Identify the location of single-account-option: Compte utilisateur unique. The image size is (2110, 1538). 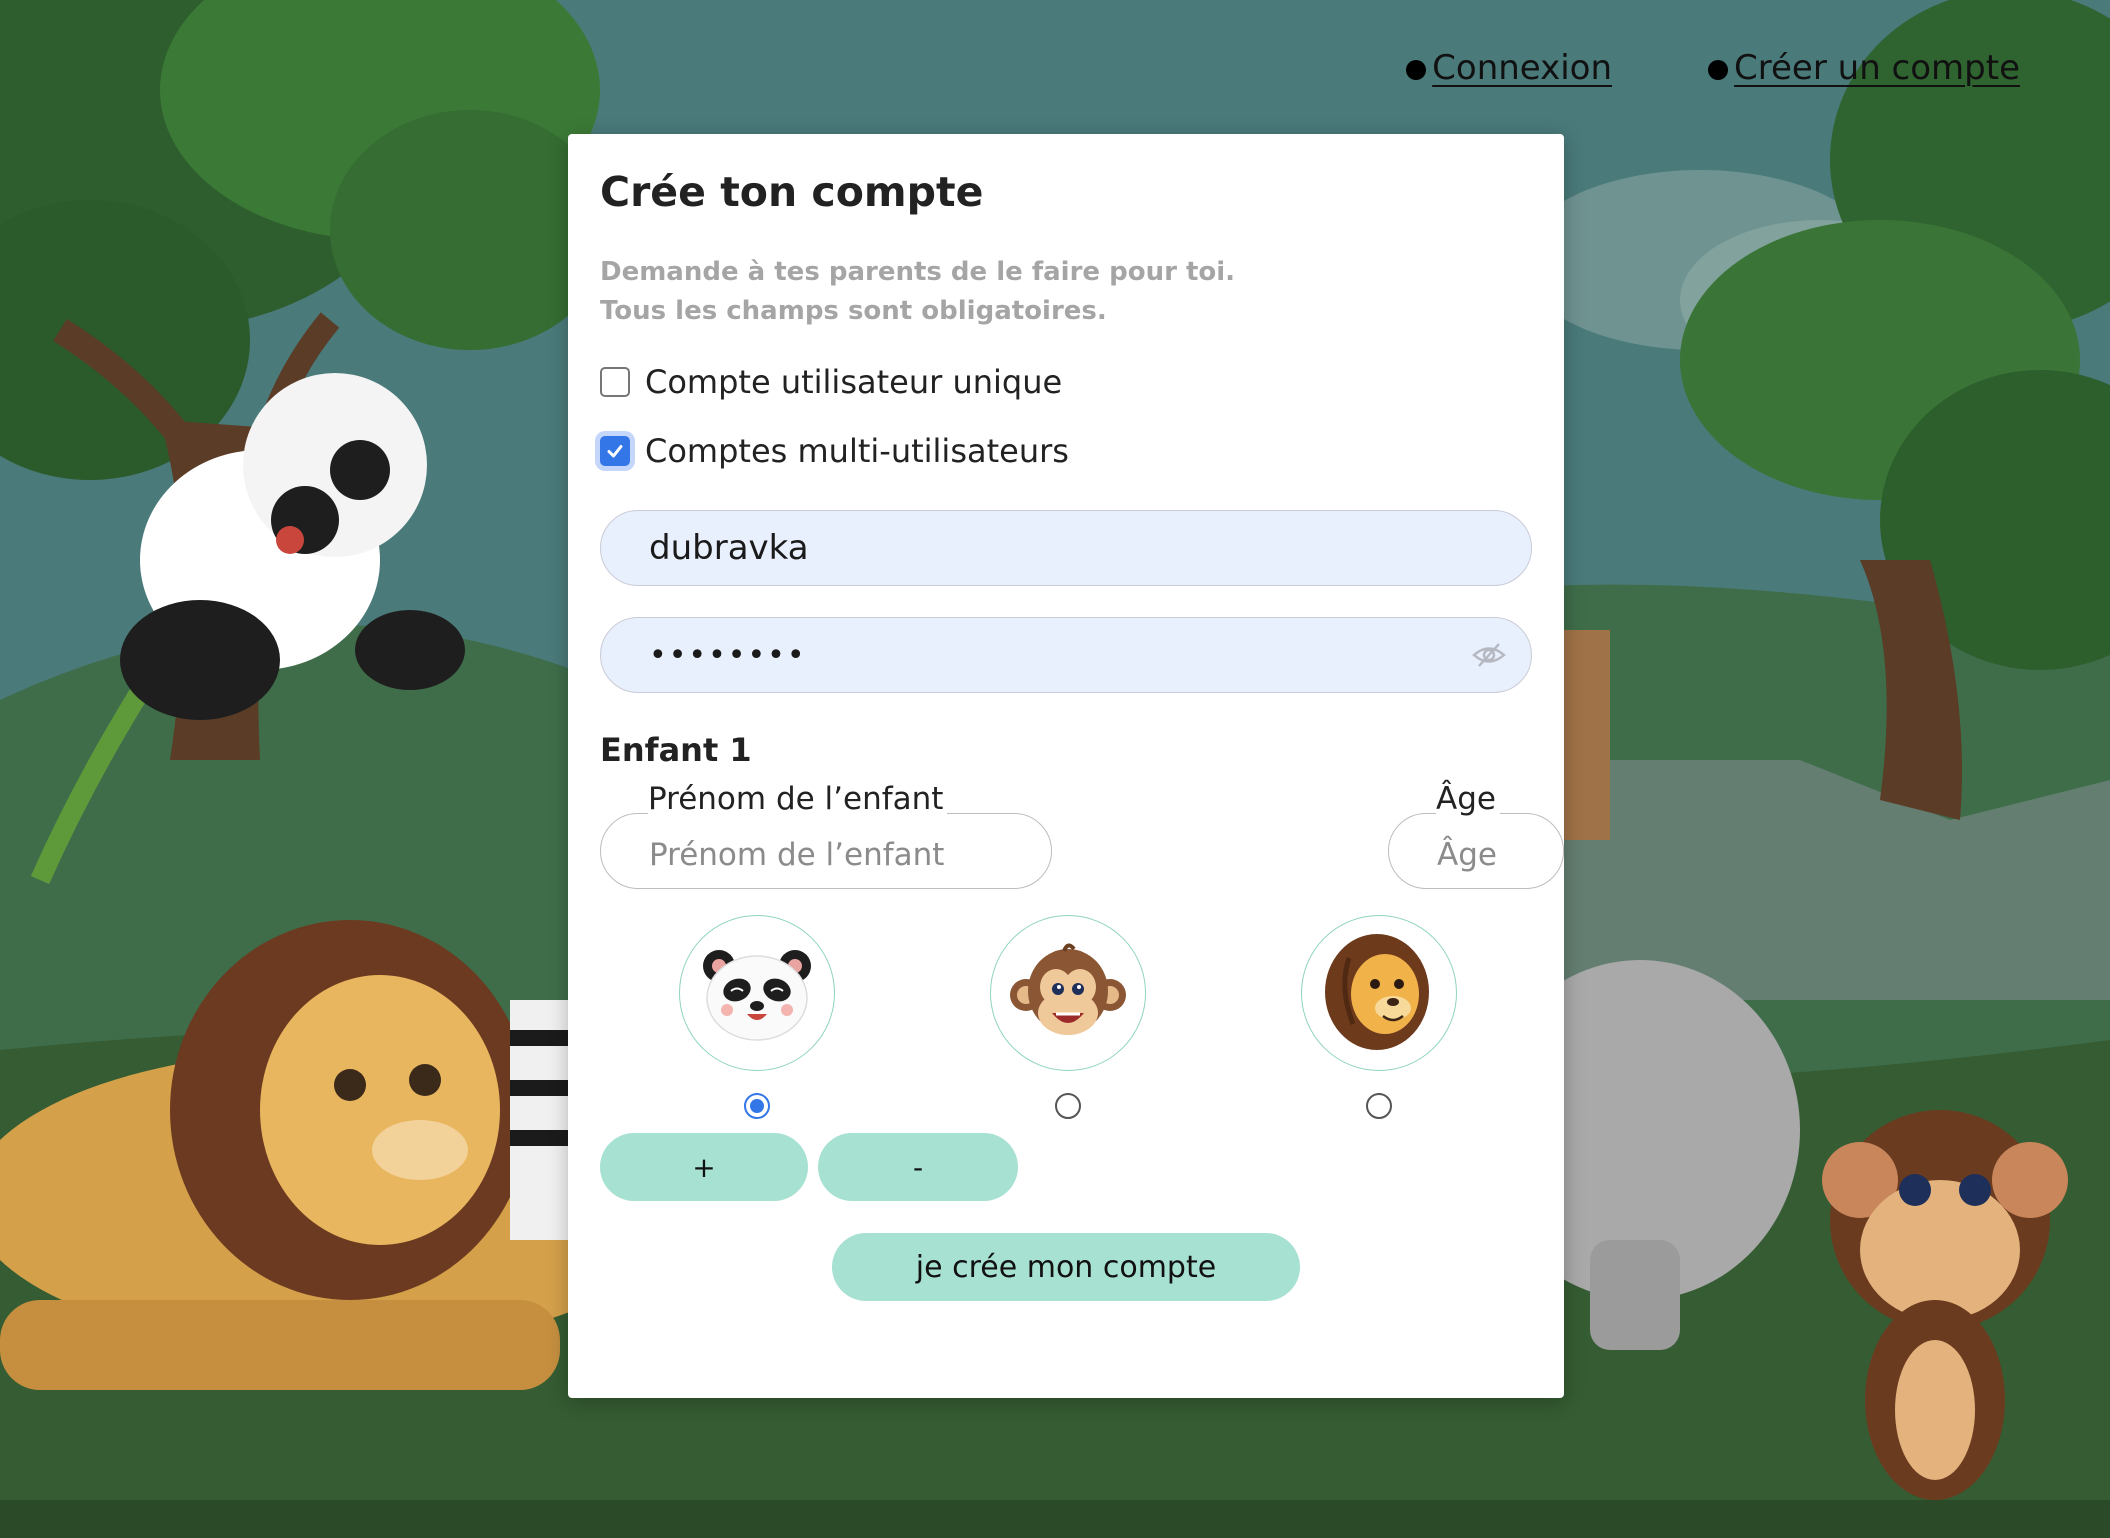
(1066, 382).